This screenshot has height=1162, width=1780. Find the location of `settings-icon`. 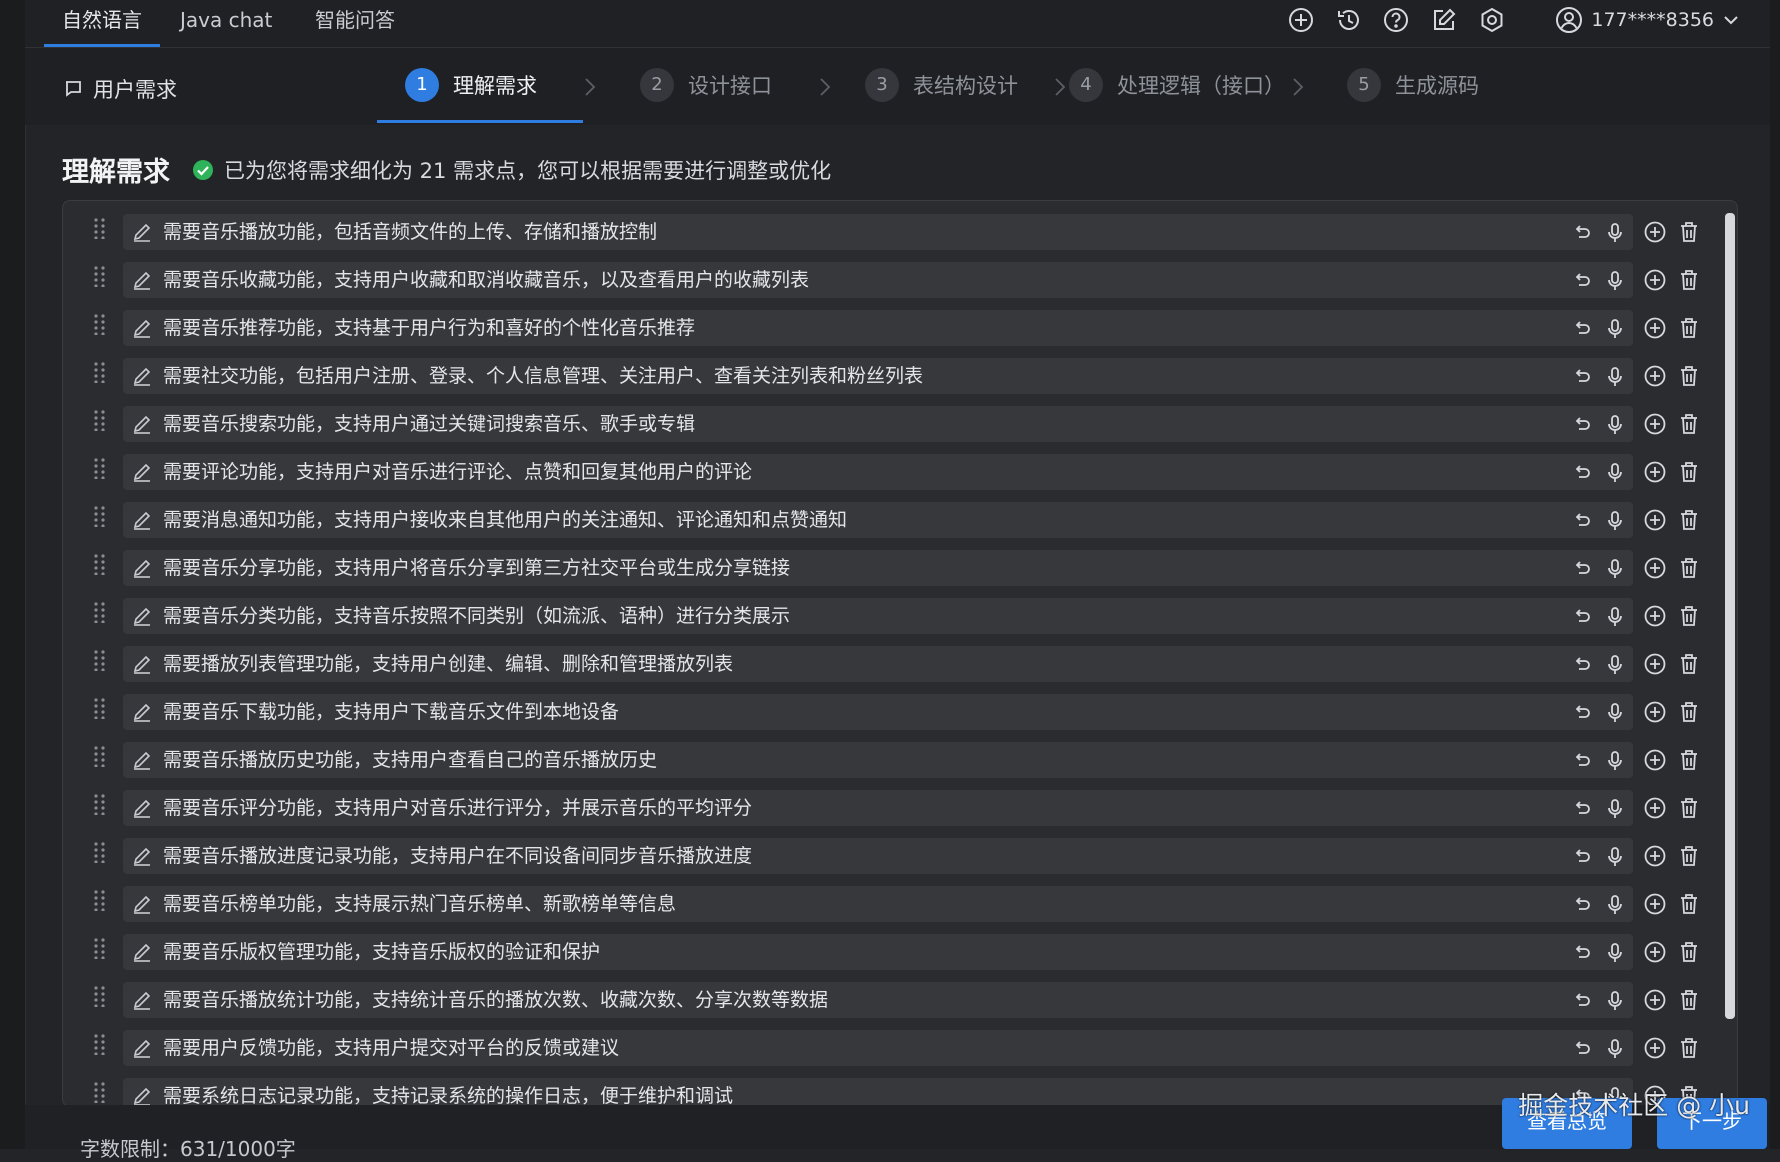

settings-icon is located at coordinates (1492, 20).